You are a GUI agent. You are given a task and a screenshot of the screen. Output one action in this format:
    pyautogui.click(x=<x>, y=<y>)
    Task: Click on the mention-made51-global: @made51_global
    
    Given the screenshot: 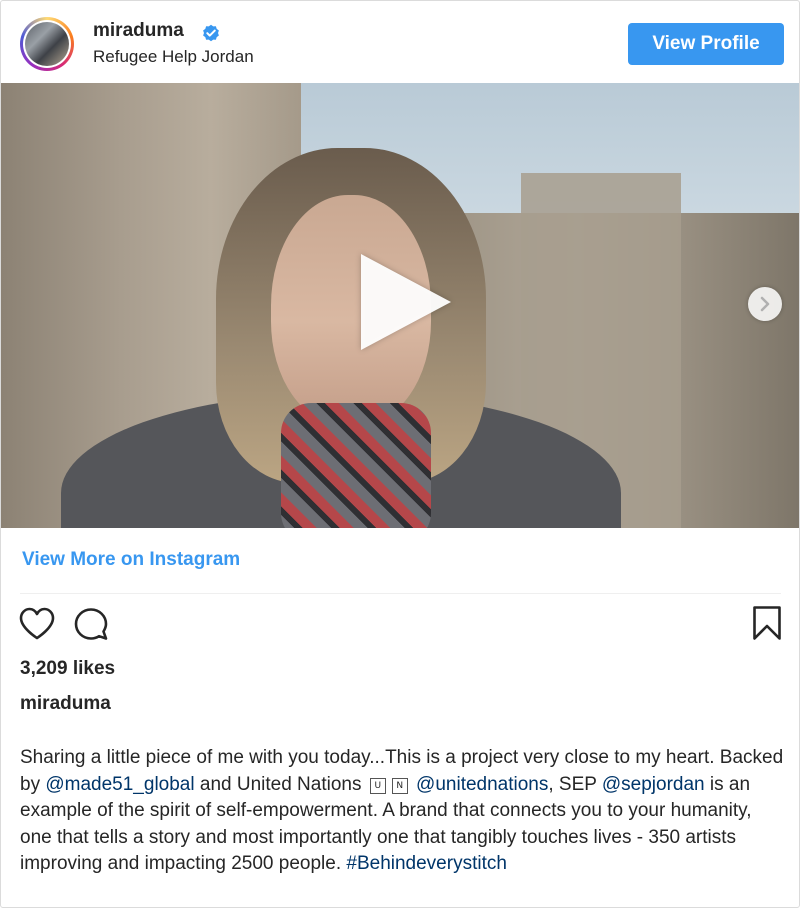 What is the action you would take?
    pyautogui.click(x=119, y=784)
    